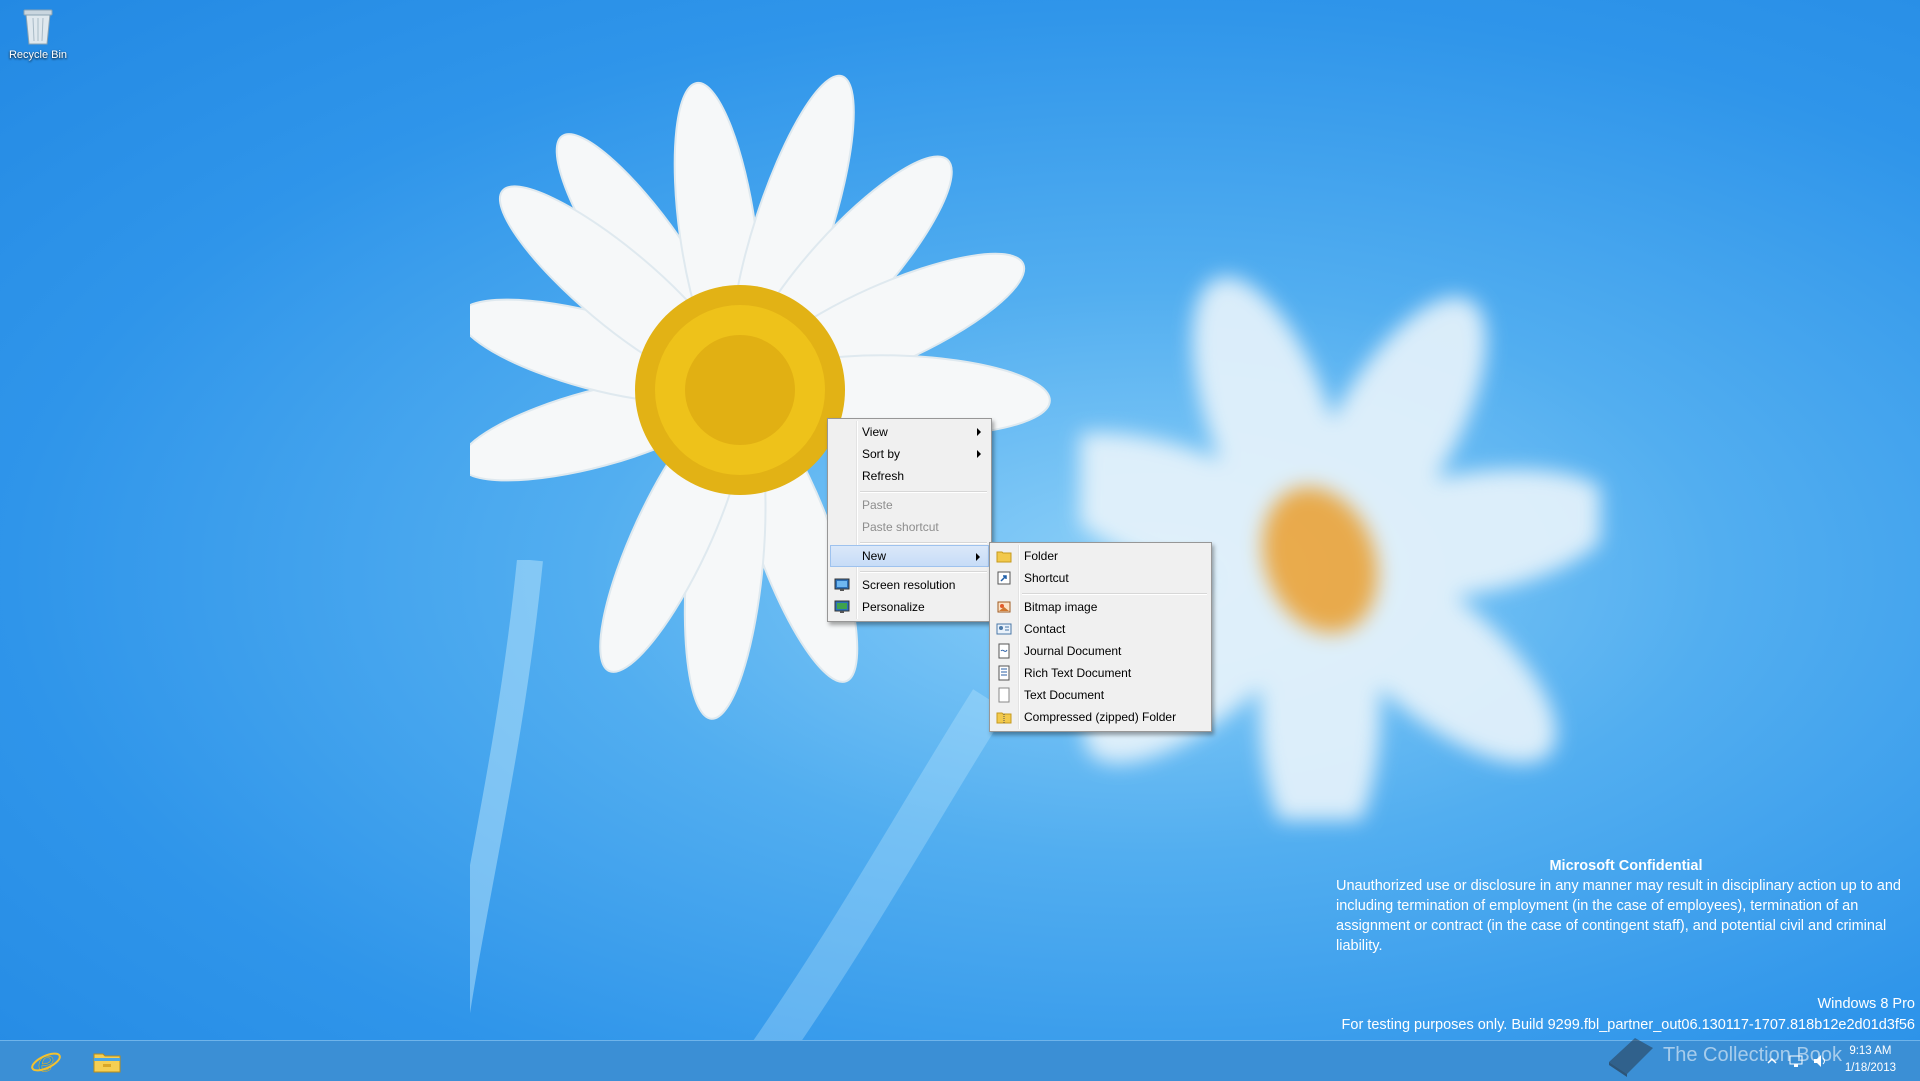 This screenshot has width=1920, height=1081. I want to click on menu-item-label: Folder, so click(1041, 556).